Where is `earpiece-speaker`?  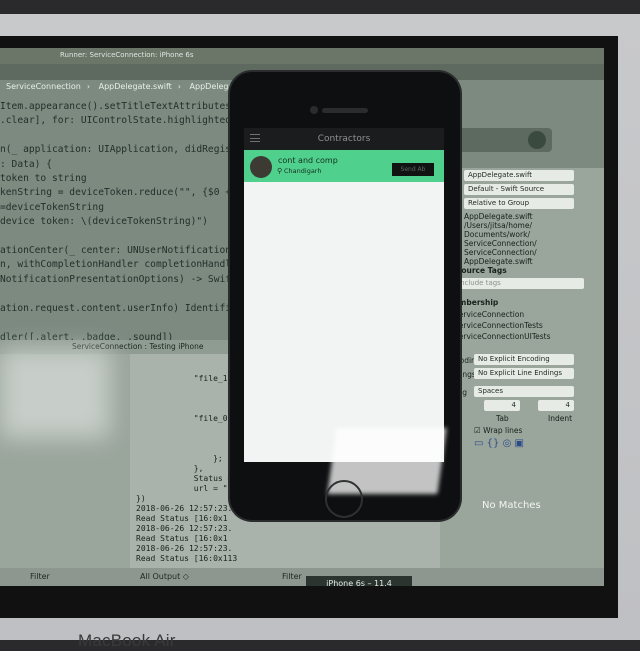
earpiece-speaker is located at coordinates (345, 110).